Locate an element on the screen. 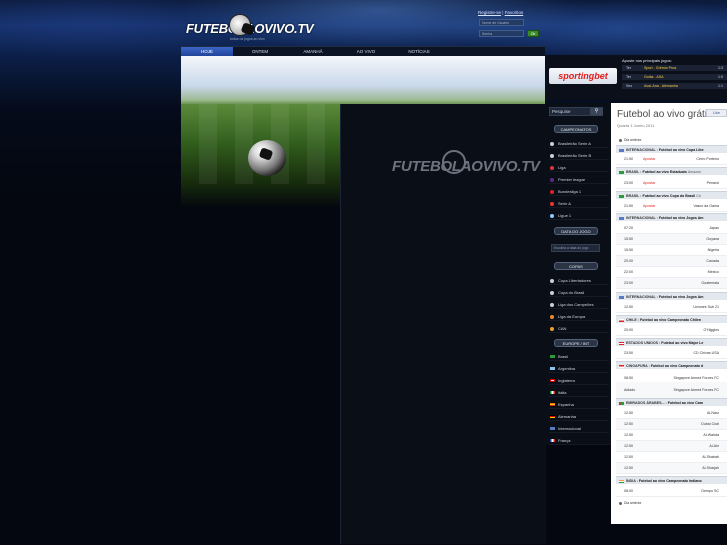 This screenshot has width=727, height=545. sidebar-item-inglaterra: Inglaterra is located at coordinates (579, 380).